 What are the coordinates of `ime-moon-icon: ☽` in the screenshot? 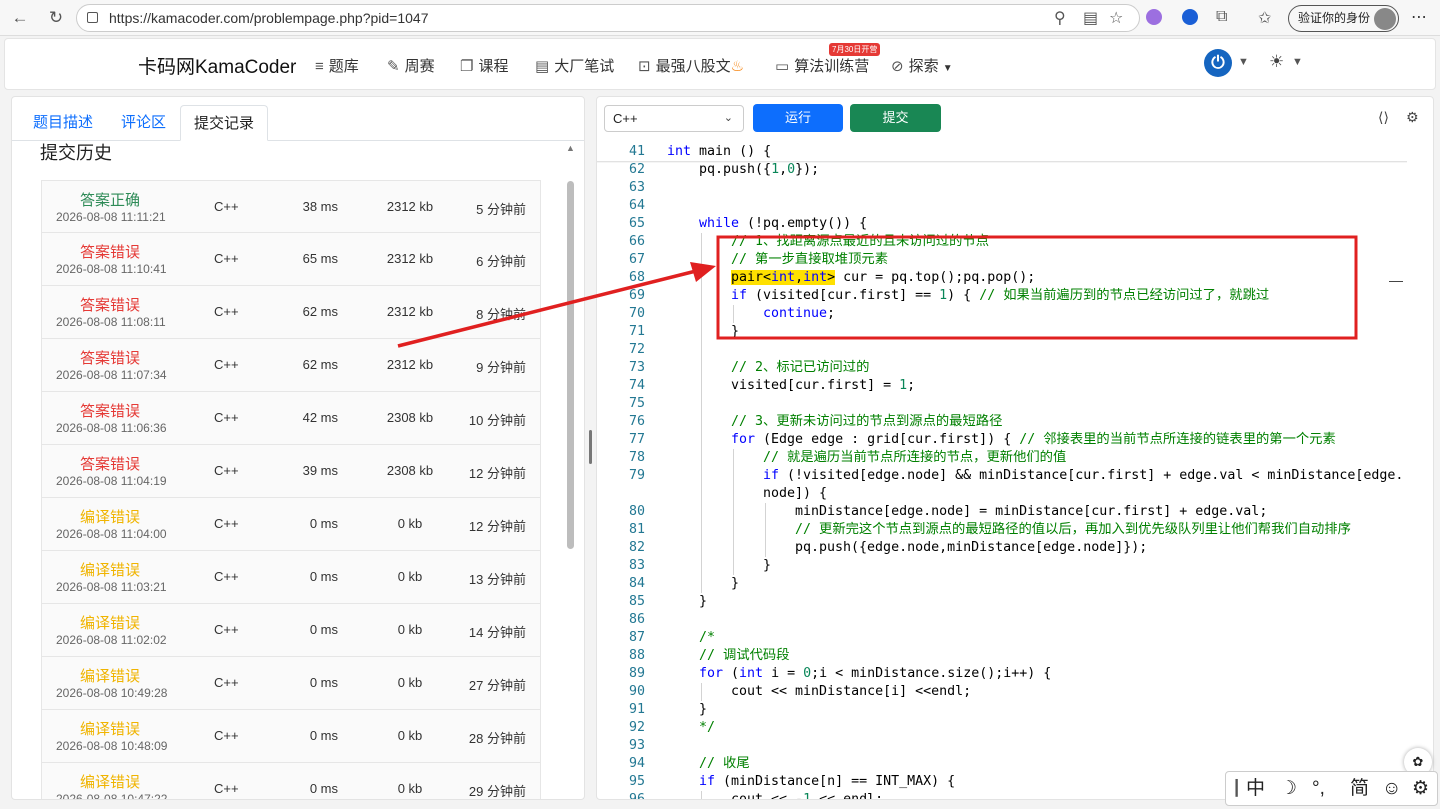 It's located at (1288, 788).